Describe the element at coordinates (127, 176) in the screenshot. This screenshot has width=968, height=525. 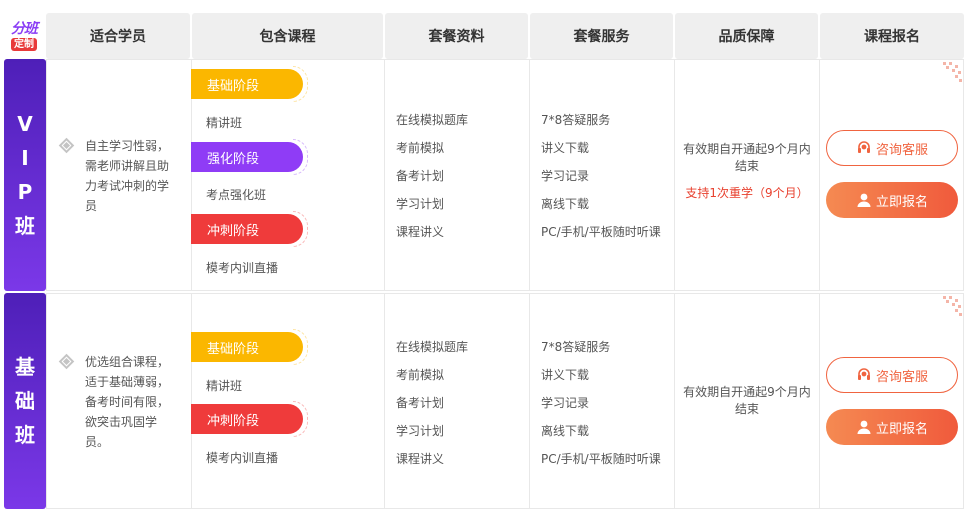
I see `suitable-text: 自主学习性弱，需老师讲解且助力考试冲刺的学员` at that location.